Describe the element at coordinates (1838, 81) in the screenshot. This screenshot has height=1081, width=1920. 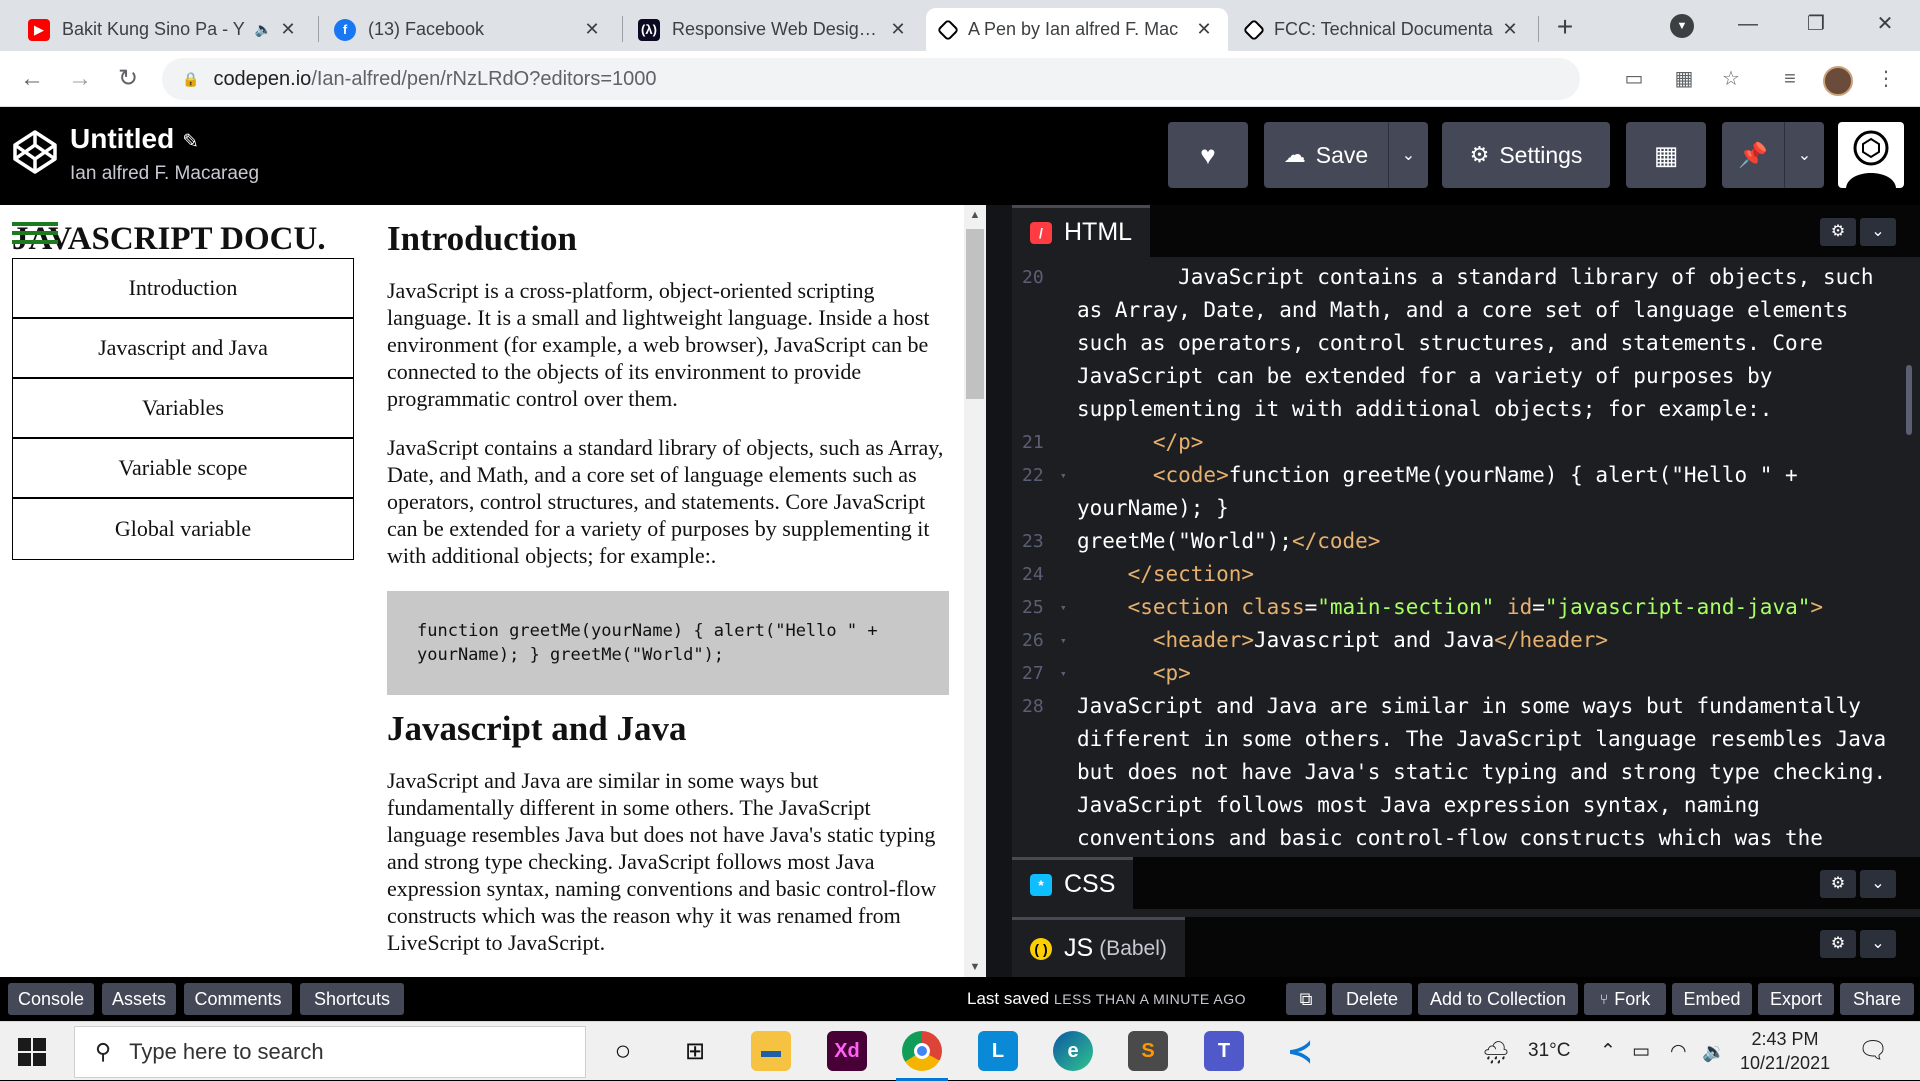
I see `profile-avatar` at that location.